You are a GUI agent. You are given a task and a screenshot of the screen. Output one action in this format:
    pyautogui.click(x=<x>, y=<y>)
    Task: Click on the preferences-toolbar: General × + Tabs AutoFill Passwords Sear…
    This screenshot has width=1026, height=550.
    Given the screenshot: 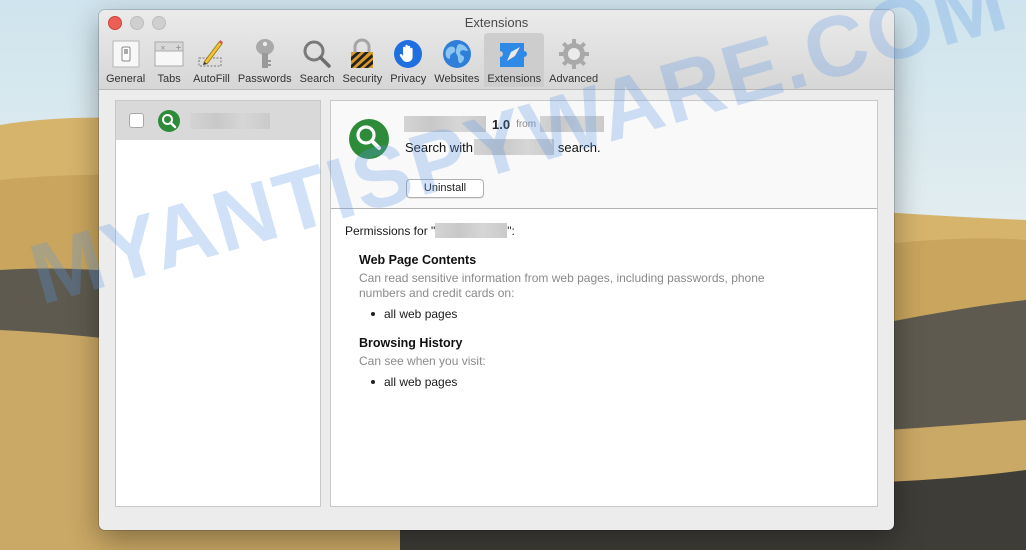 What is the action you would take?
    pyautogui.click(x=353, y=60)
    